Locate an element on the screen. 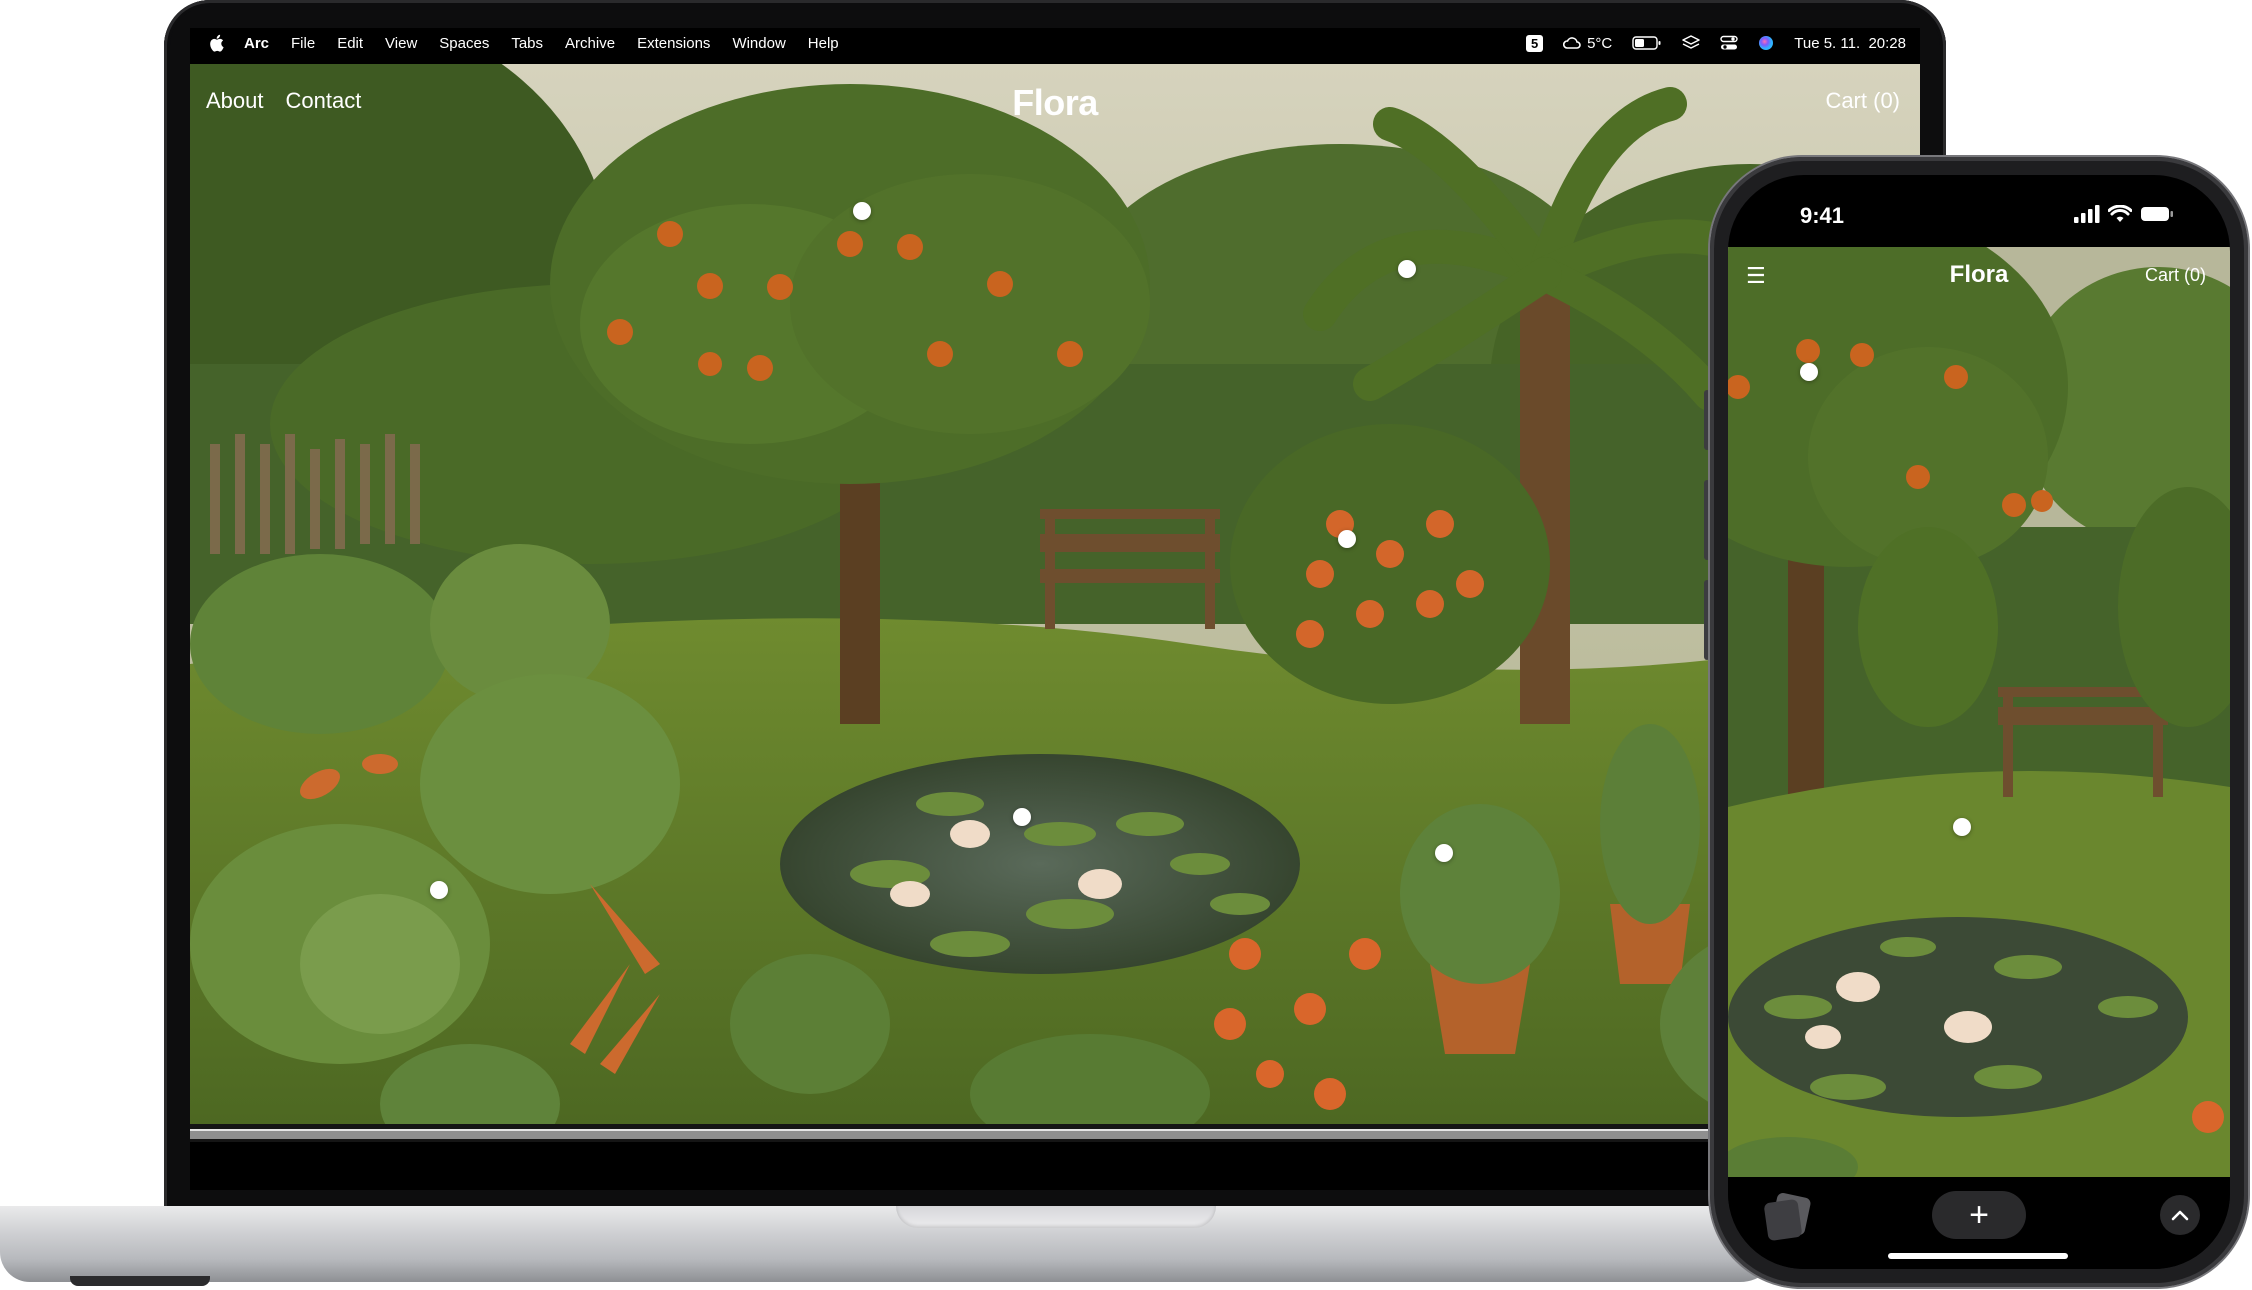 The height and width of the screenshot is (1290, 2252). status-badge: 5 is located at coordinates (1535, 43).